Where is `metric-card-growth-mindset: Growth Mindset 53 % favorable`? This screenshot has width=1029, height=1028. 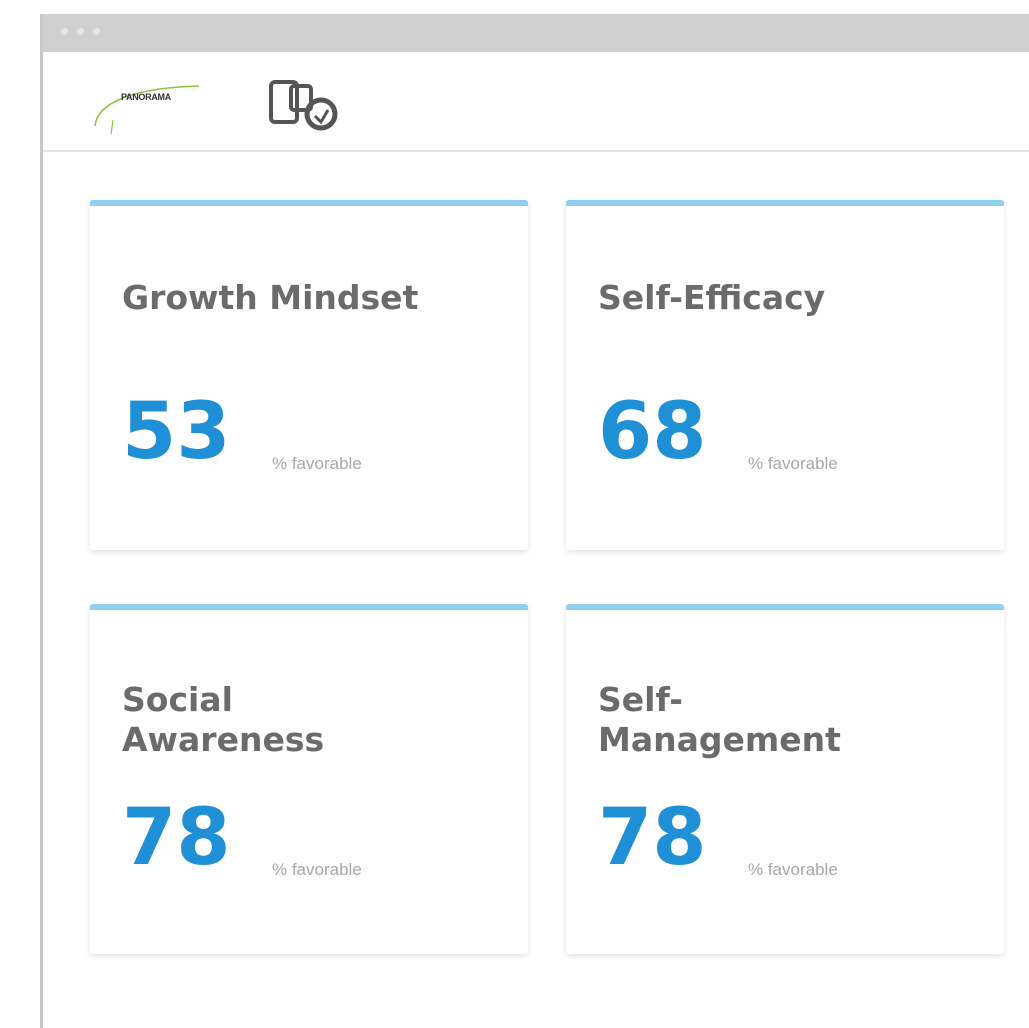 metric-card-growth-mindset: Growth Mindset 53 % favorable is located at coordinates (309, 375).